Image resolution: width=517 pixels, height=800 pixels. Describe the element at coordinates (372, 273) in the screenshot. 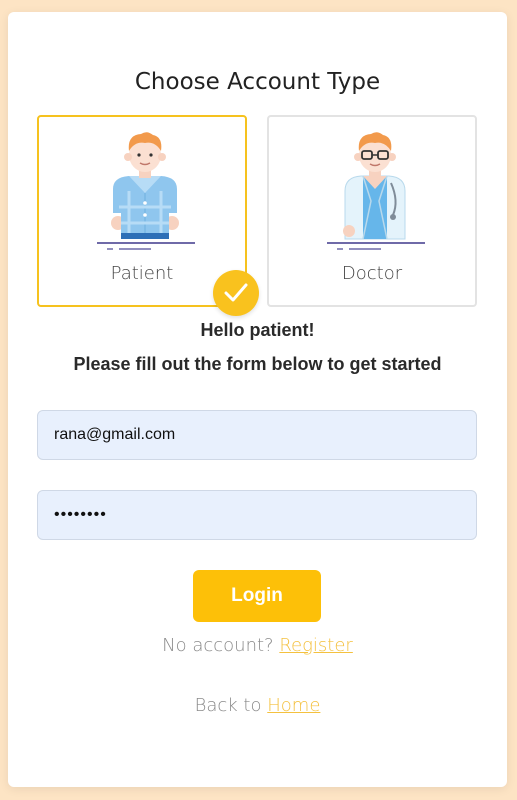

I see `account-type-label: Doctor` at that location.